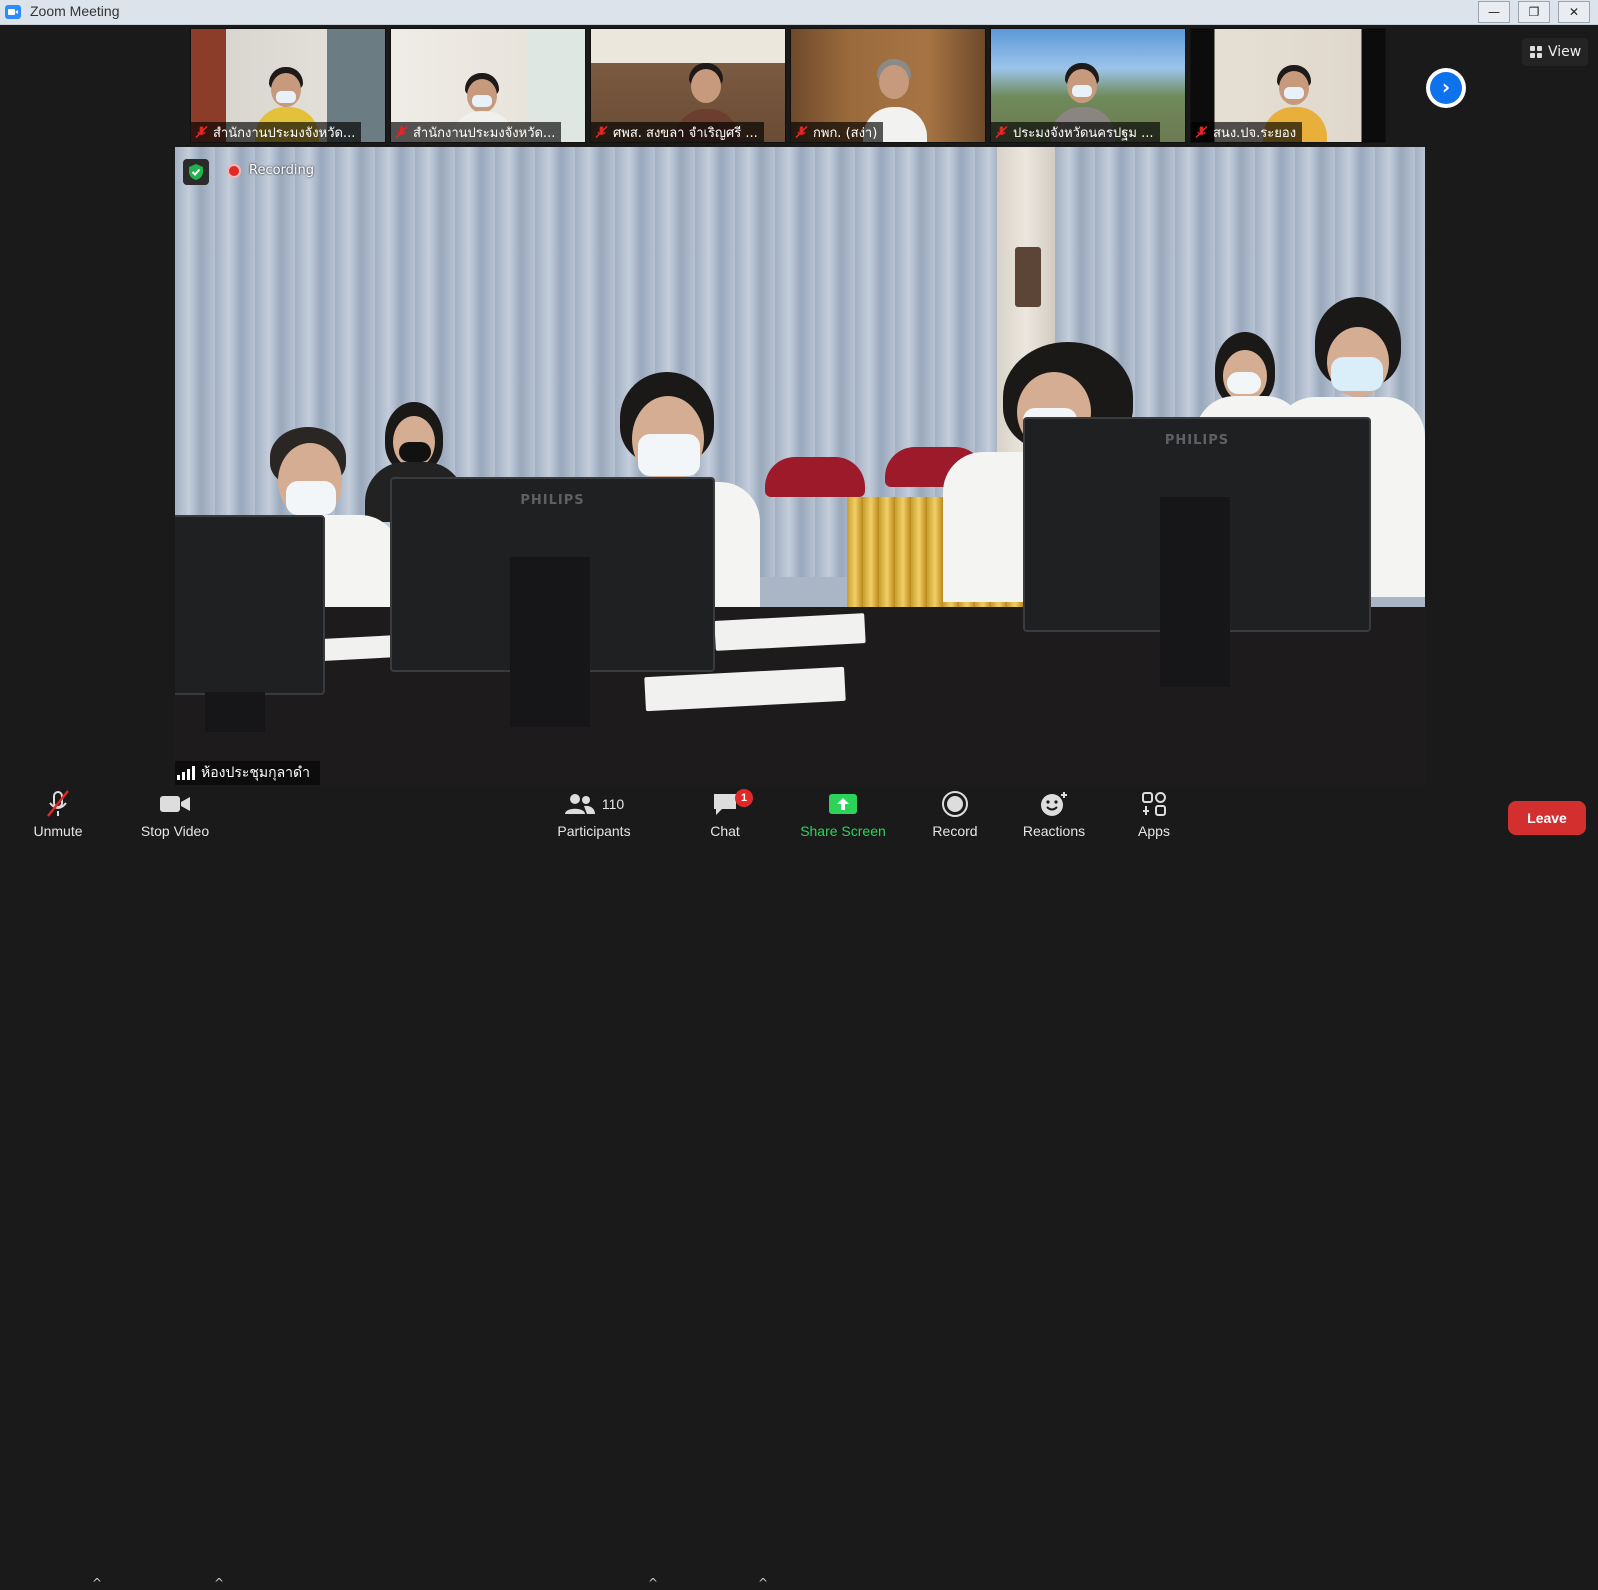  Describe the element at coordinates (843, 804) in the screenshot. I see `share-screen-icon` at that location.